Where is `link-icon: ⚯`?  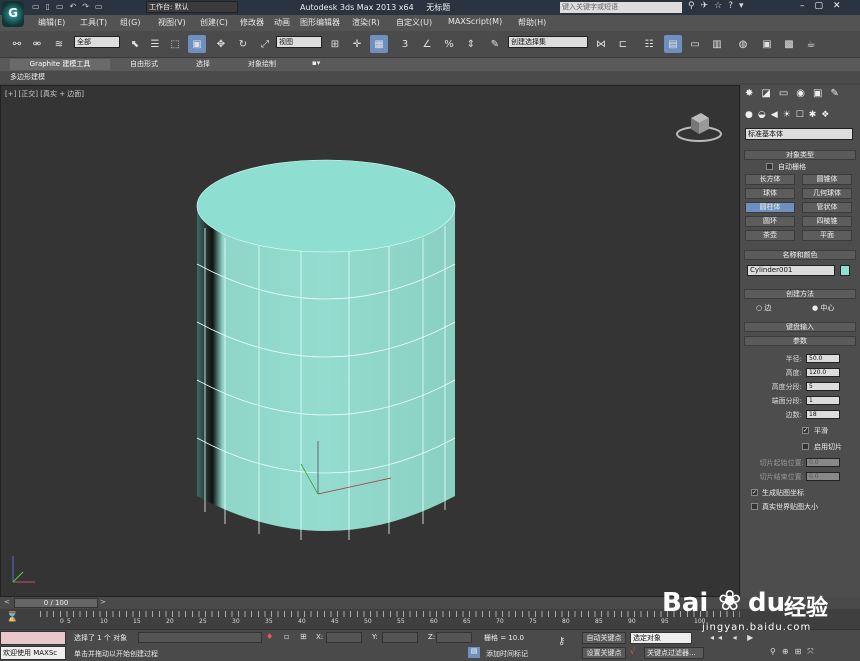
link-icon: ⚯ is located at coordinates (17, 44).